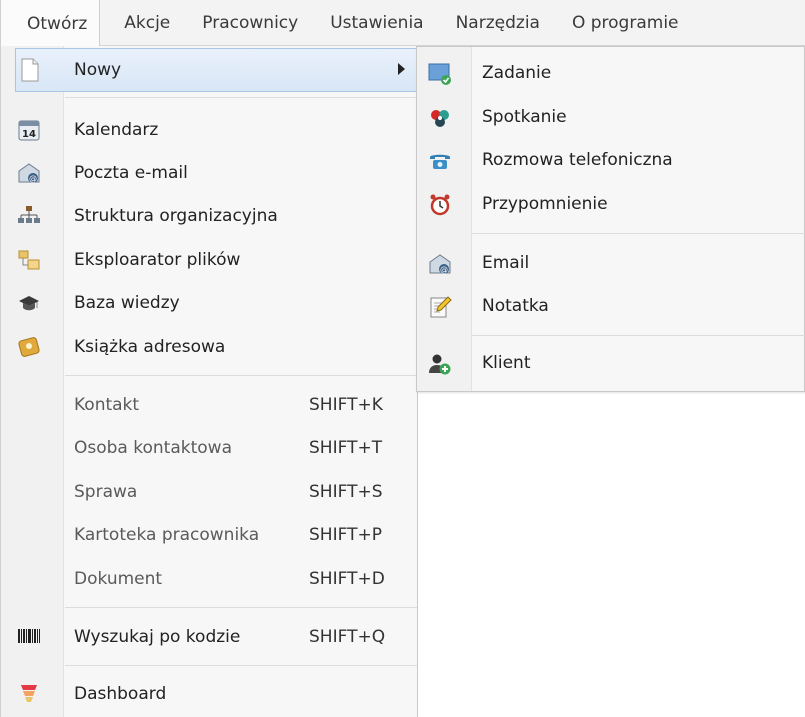 The image size is (805, 717). What do you see at coordinates (127, 303) in the screenshot?
I see `menu-item-label: Baza wiedzy` at bounding box center [127, 303].